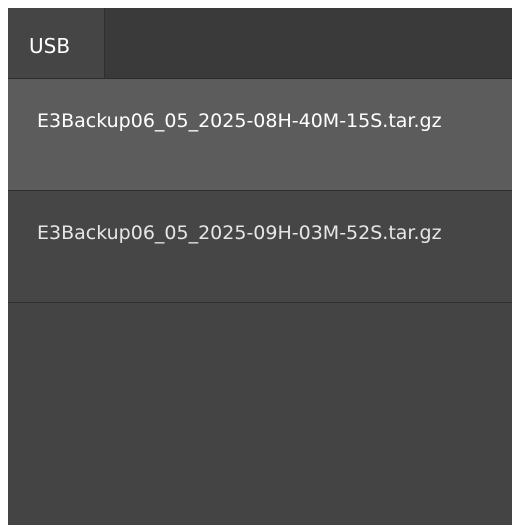 The image size is (512, 525). I want to click on file-name: E3Backup06_05_2025-09H-03M-52S.tar.gz, so click(239, 233).